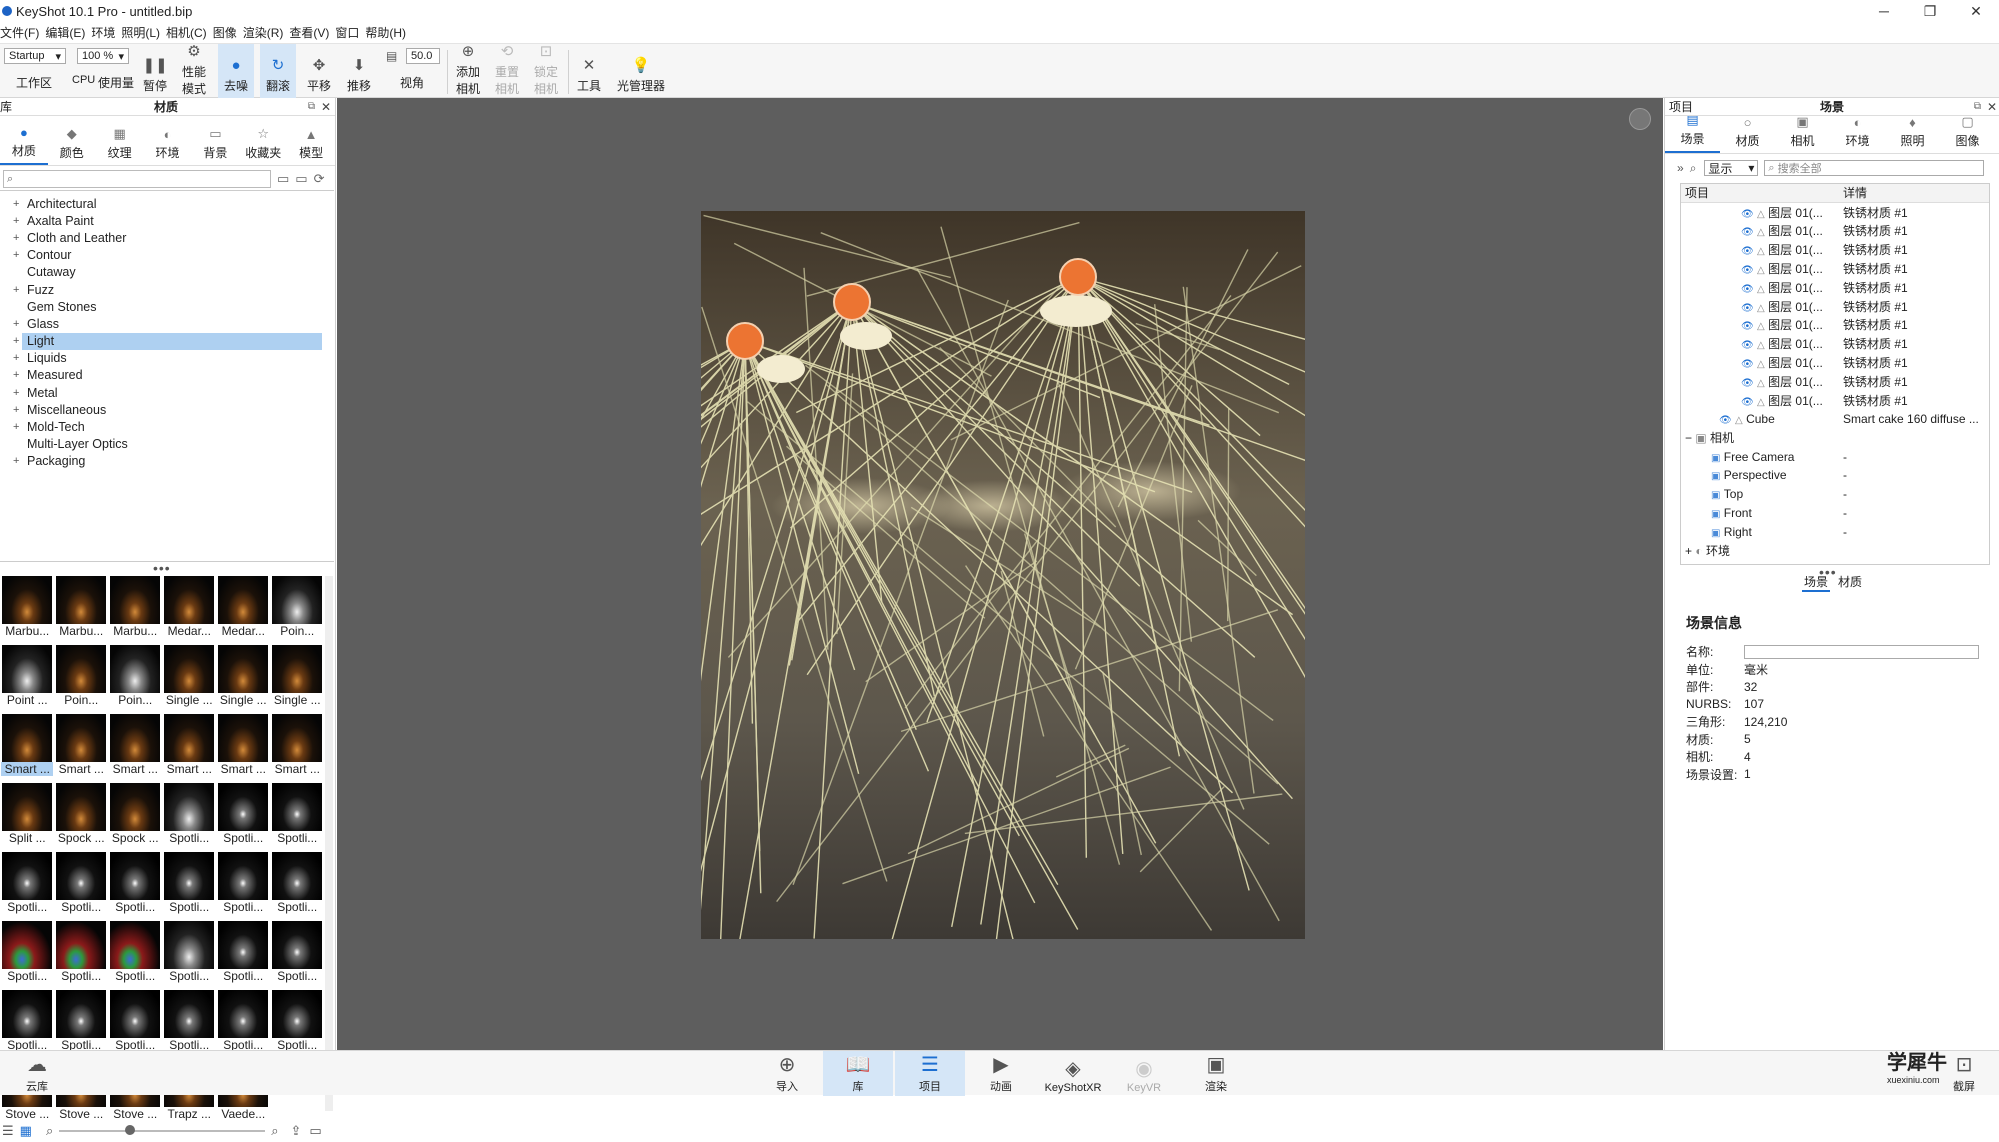  What do you see at coordinates (301, 179) in the screenshot?
I see `folder-add-icon: ▭` at bounding box center [301, 179].